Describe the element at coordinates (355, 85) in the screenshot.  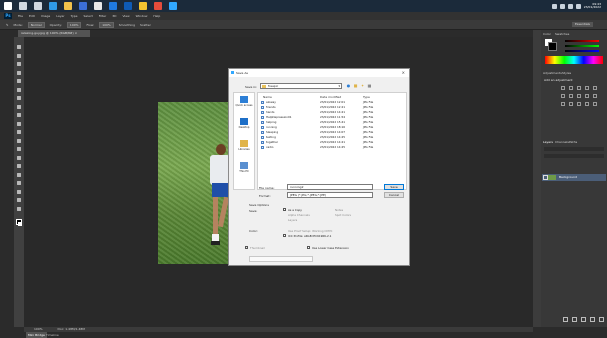
I see `up-folder-icon: ■` at that location.